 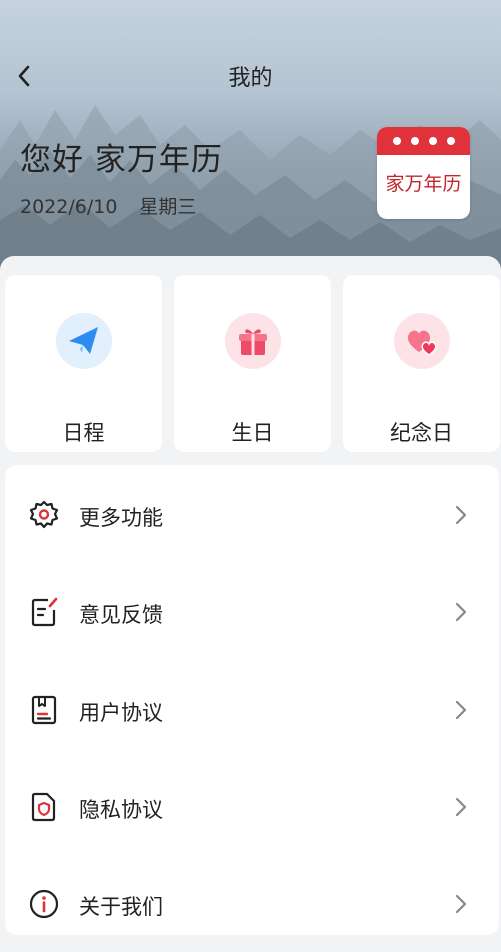 What do you see at coordinates (252, 433) in the screenshot?
I see `birthday-label: 生日` at bounding box center [252, 433].